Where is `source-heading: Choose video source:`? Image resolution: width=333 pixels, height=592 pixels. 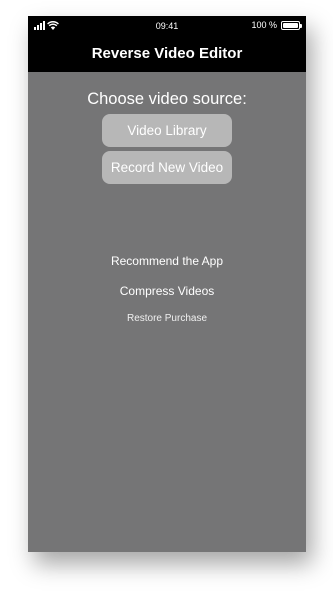 source-heading: Choose video source: is located at coordinates (167, 99).